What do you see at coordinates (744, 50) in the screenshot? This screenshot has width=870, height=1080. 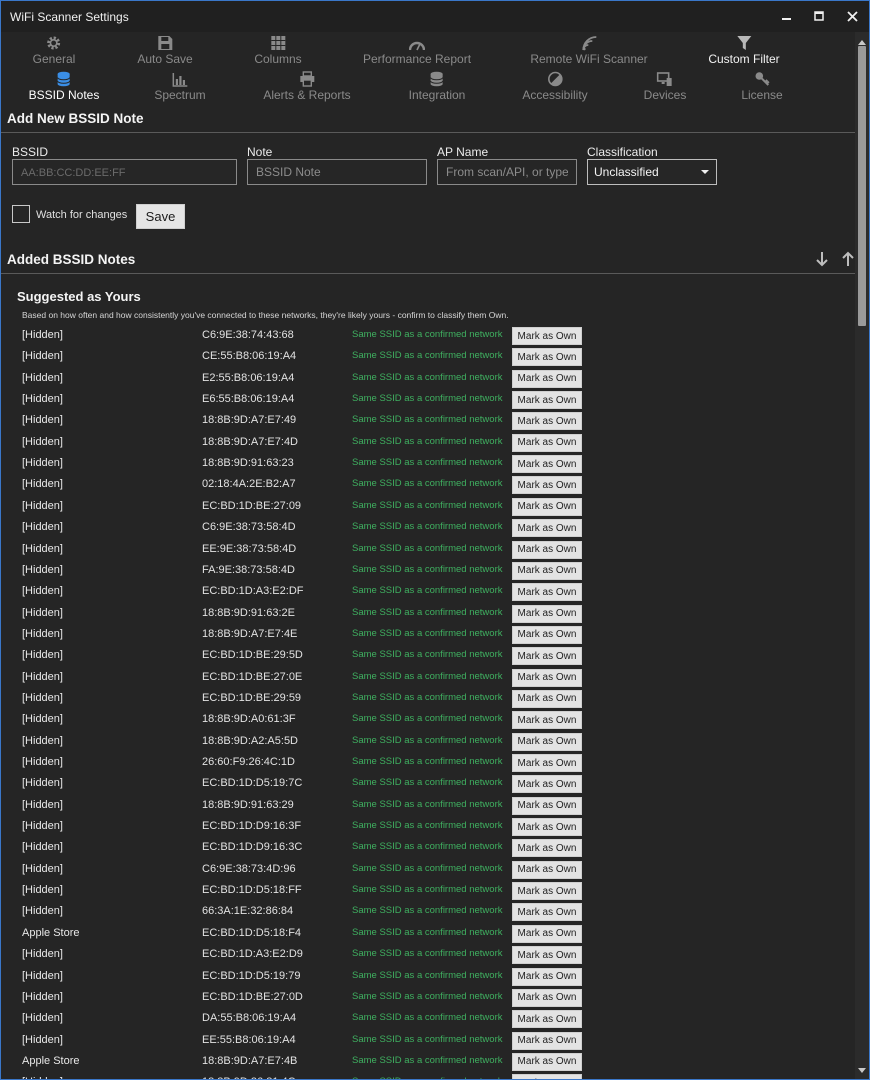 I see `tab-custom-filter: Custom Filter` at bounding box center [744, 50].